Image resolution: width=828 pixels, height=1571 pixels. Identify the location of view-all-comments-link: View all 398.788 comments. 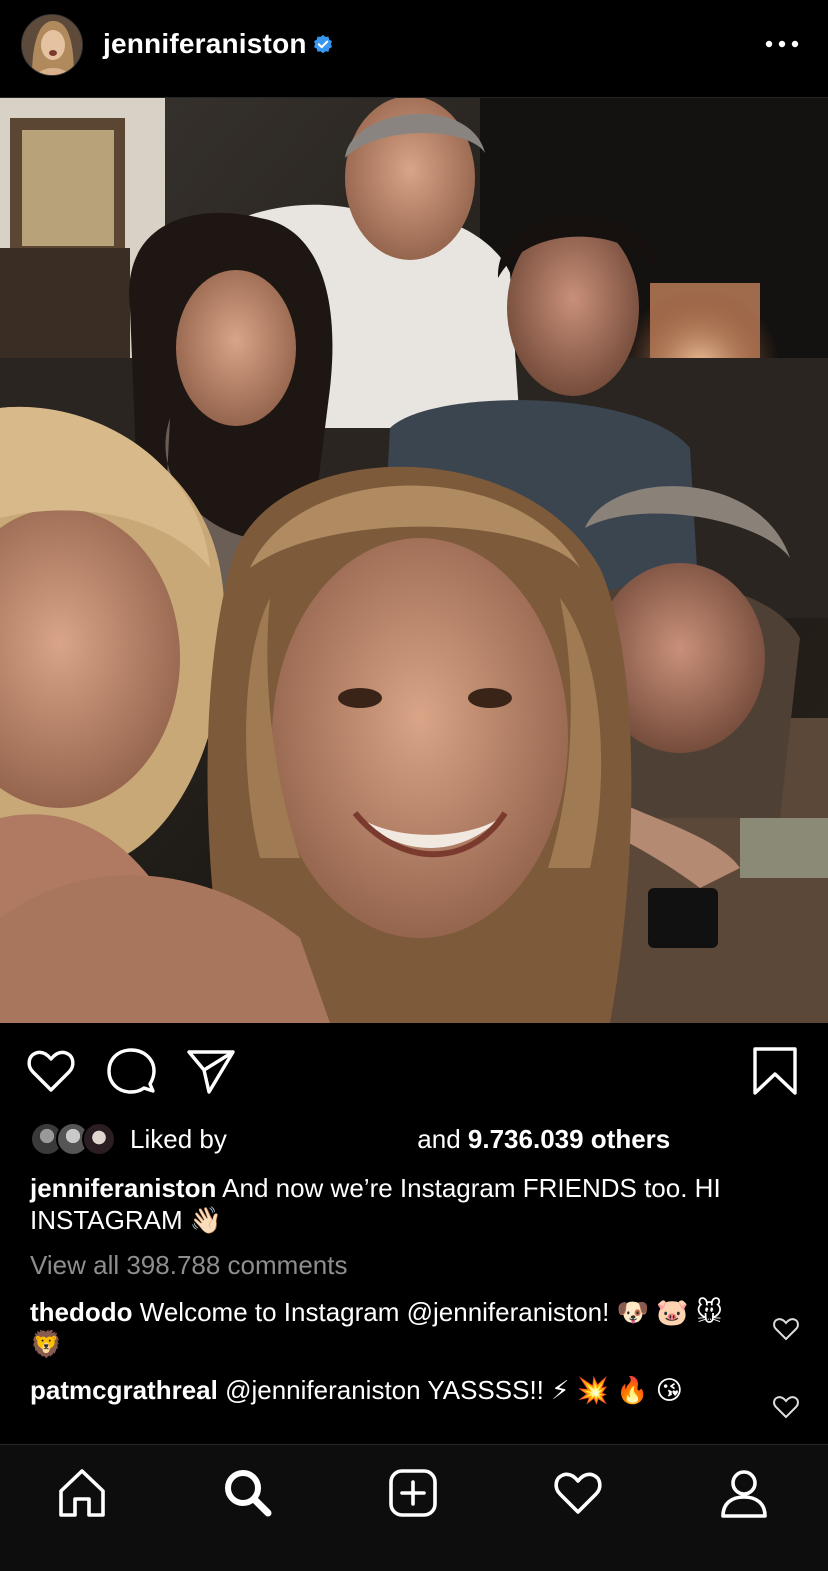
(188, 1265).